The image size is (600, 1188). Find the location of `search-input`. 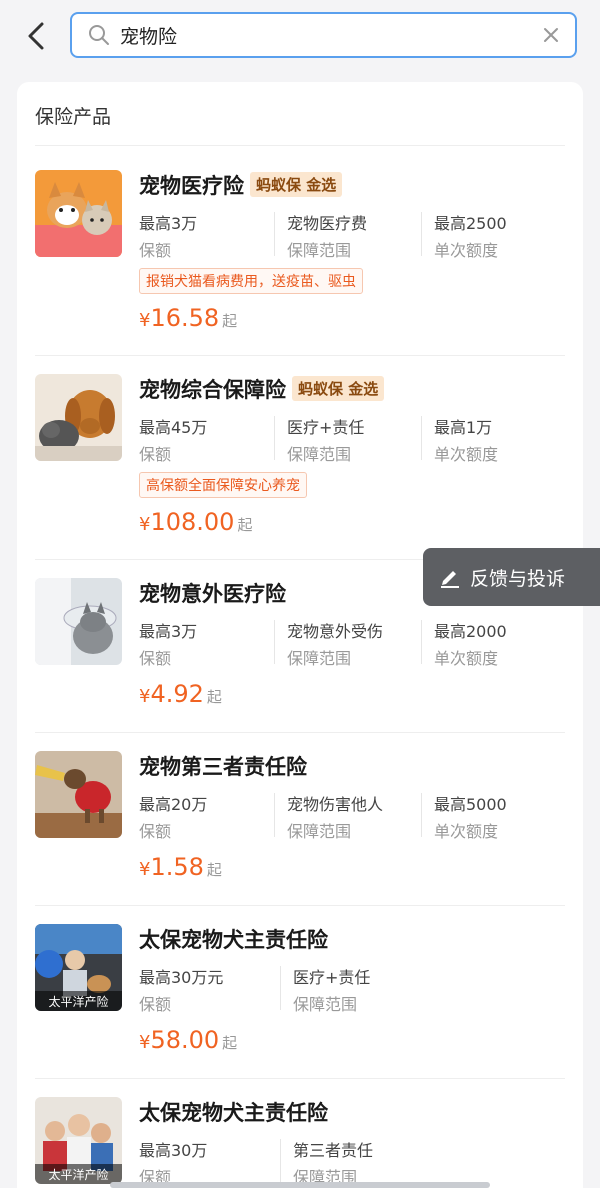

search-input is located at coordinates (315, 35).